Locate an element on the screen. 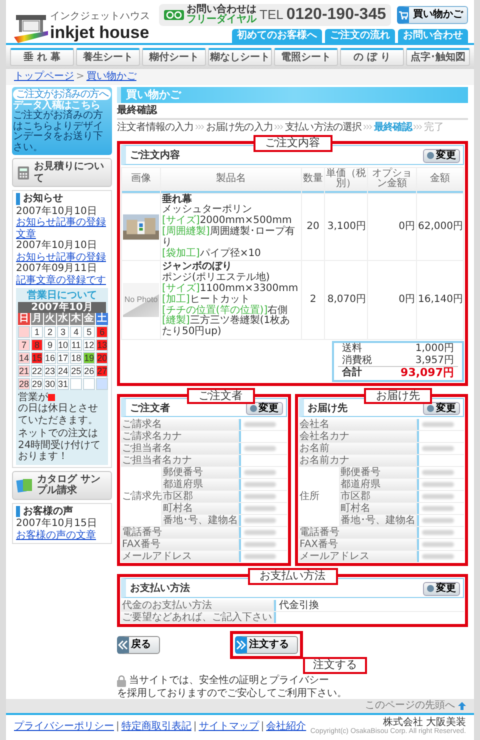 Image resolution: width=480 pixels, height=740 pixels. upload-banner: ご注文がお済みの方へ データ入稿はこちら ご注文がお済みの方はこちらよりデザインデータをお送り下さい。 is located at coordinates (62, 120).